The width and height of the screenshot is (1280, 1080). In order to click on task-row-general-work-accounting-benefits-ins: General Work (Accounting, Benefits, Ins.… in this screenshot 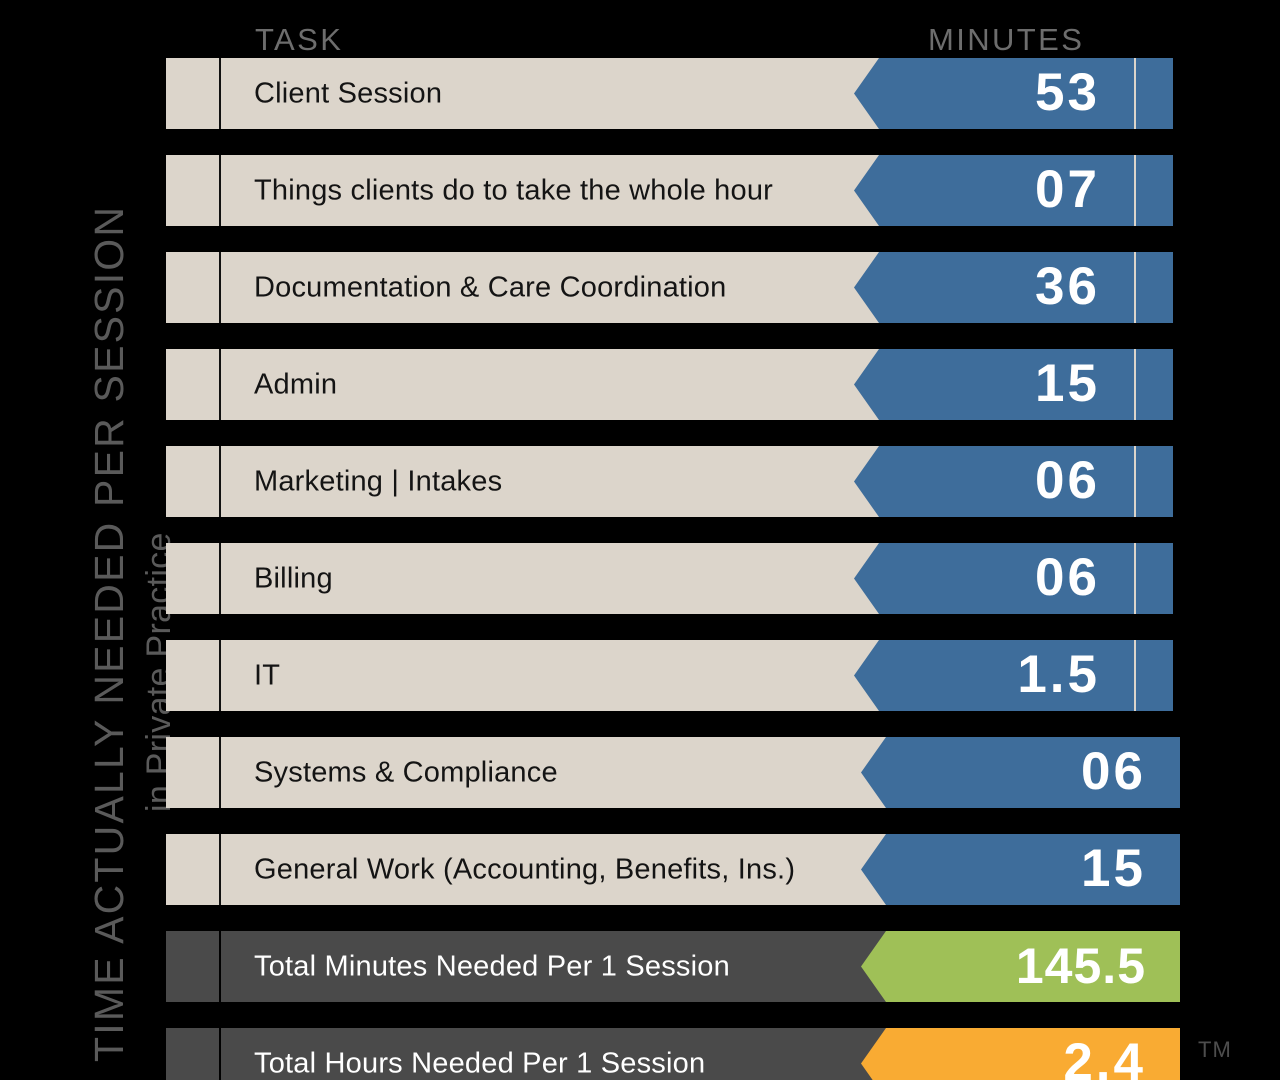, I will do `click(673, 869)`.